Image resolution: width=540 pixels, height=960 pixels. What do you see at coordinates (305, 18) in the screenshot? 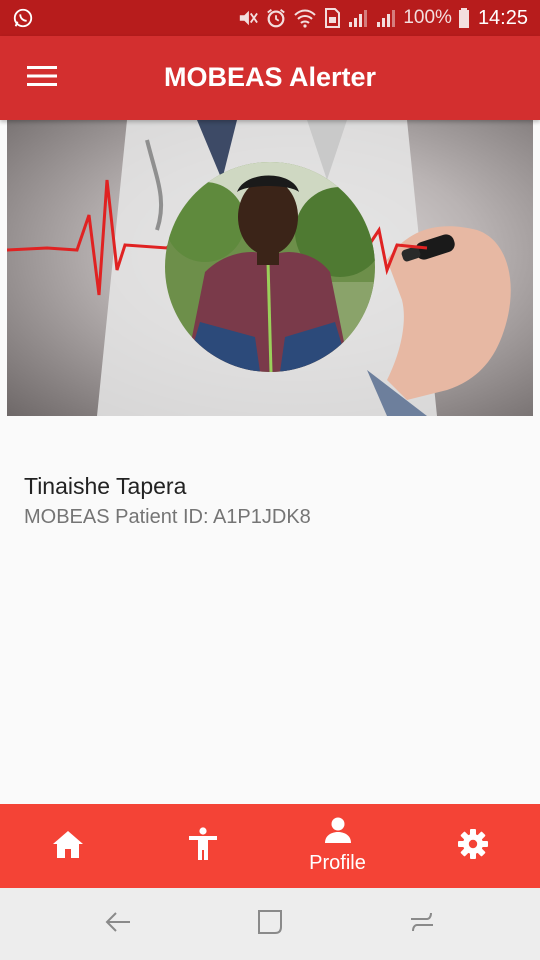
I see `wifi-icon` at bounding box center [305, 18].